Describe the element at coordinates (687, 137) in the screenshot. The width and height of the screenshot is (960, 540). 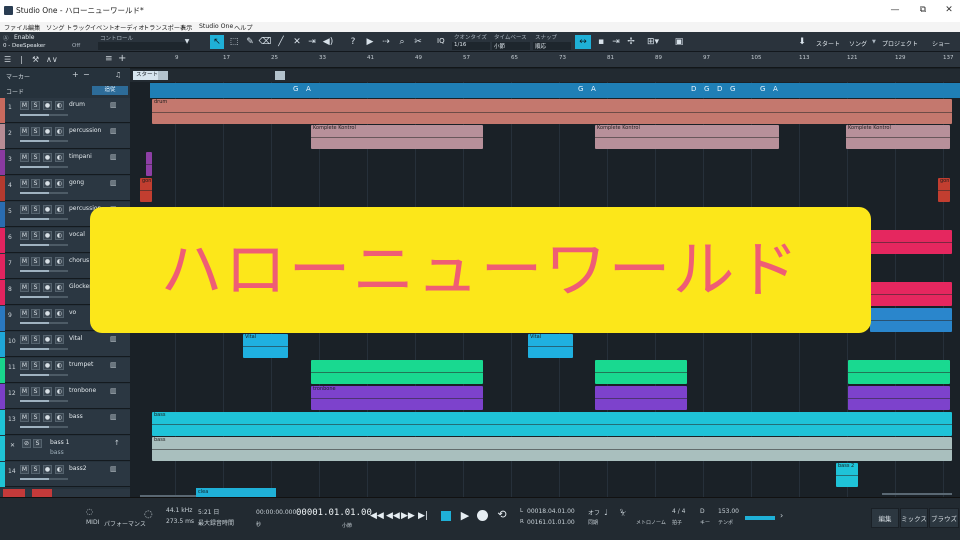
I see `clip: Komplete Kontrol` at that location.